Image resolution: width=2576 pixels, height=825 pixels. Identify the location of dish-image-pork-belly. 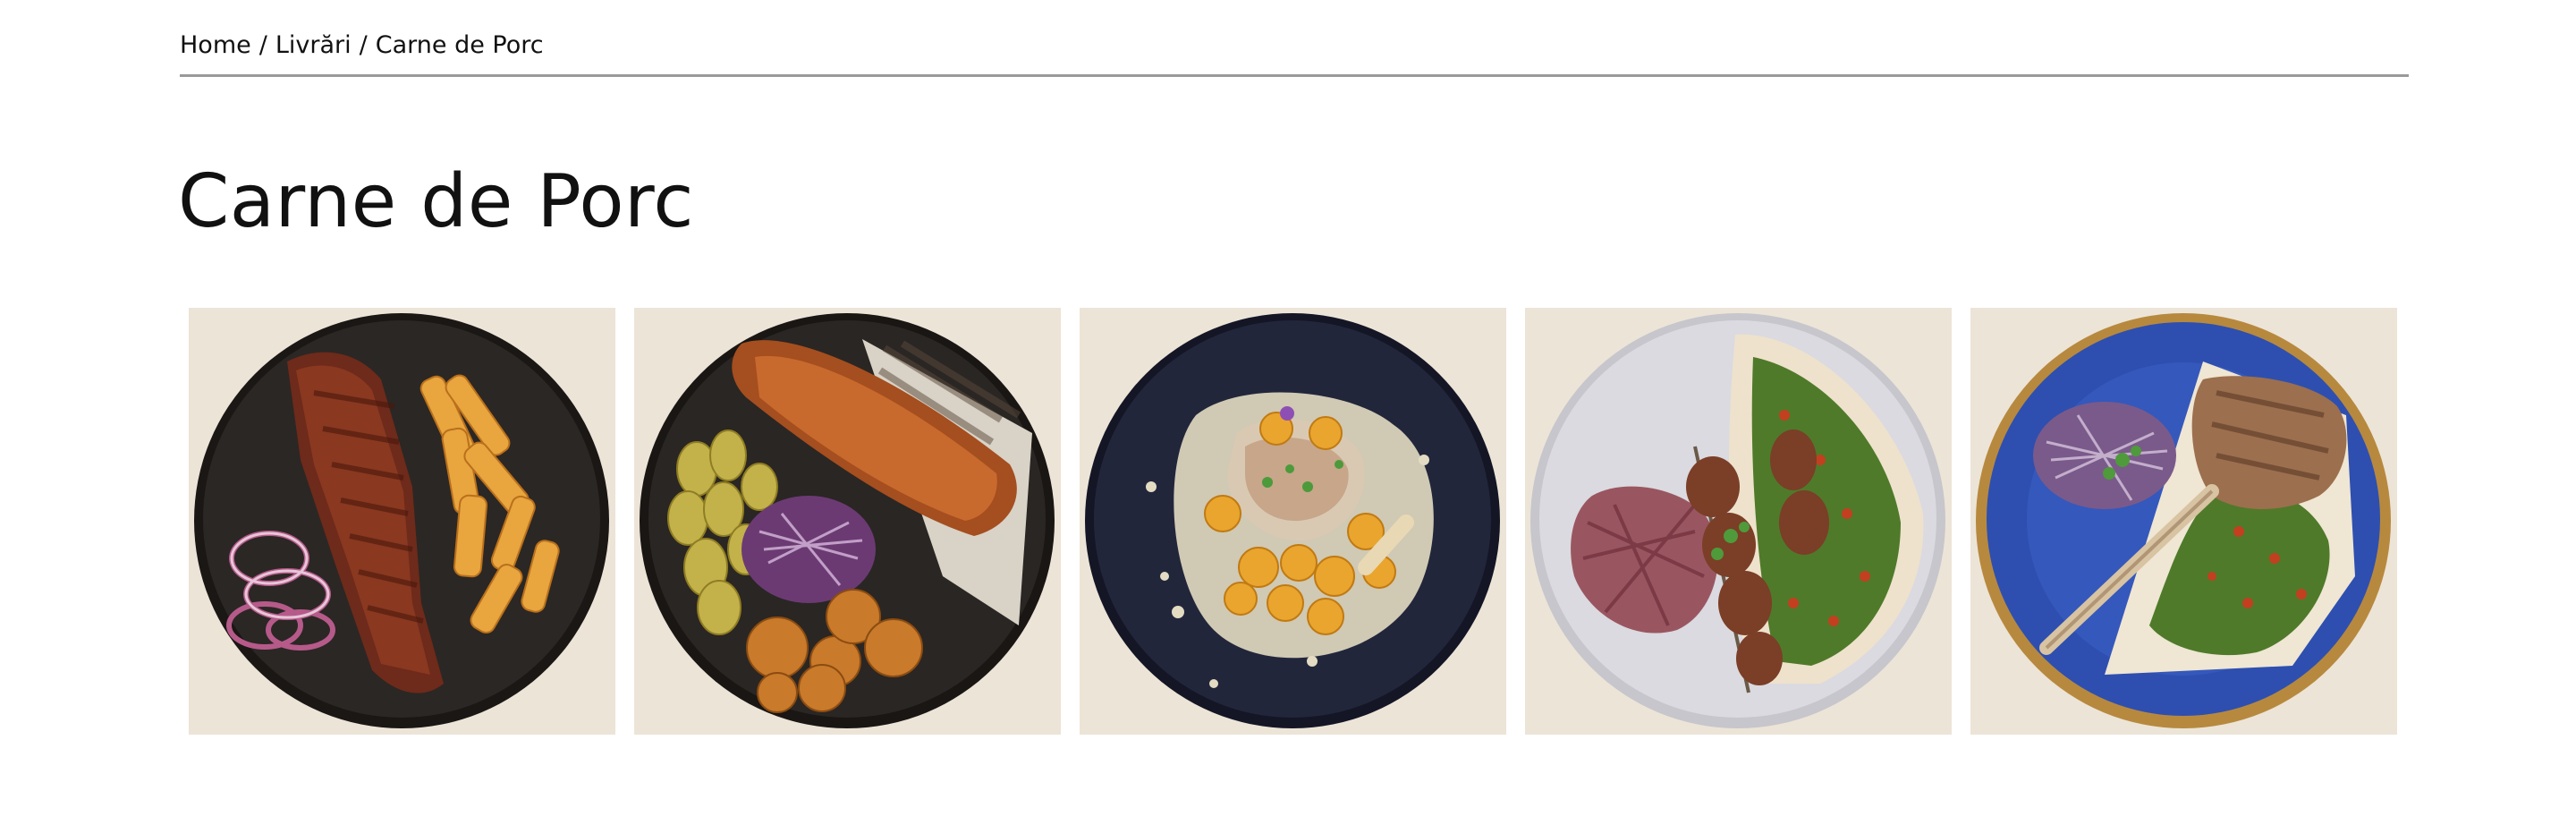
(847, 521).